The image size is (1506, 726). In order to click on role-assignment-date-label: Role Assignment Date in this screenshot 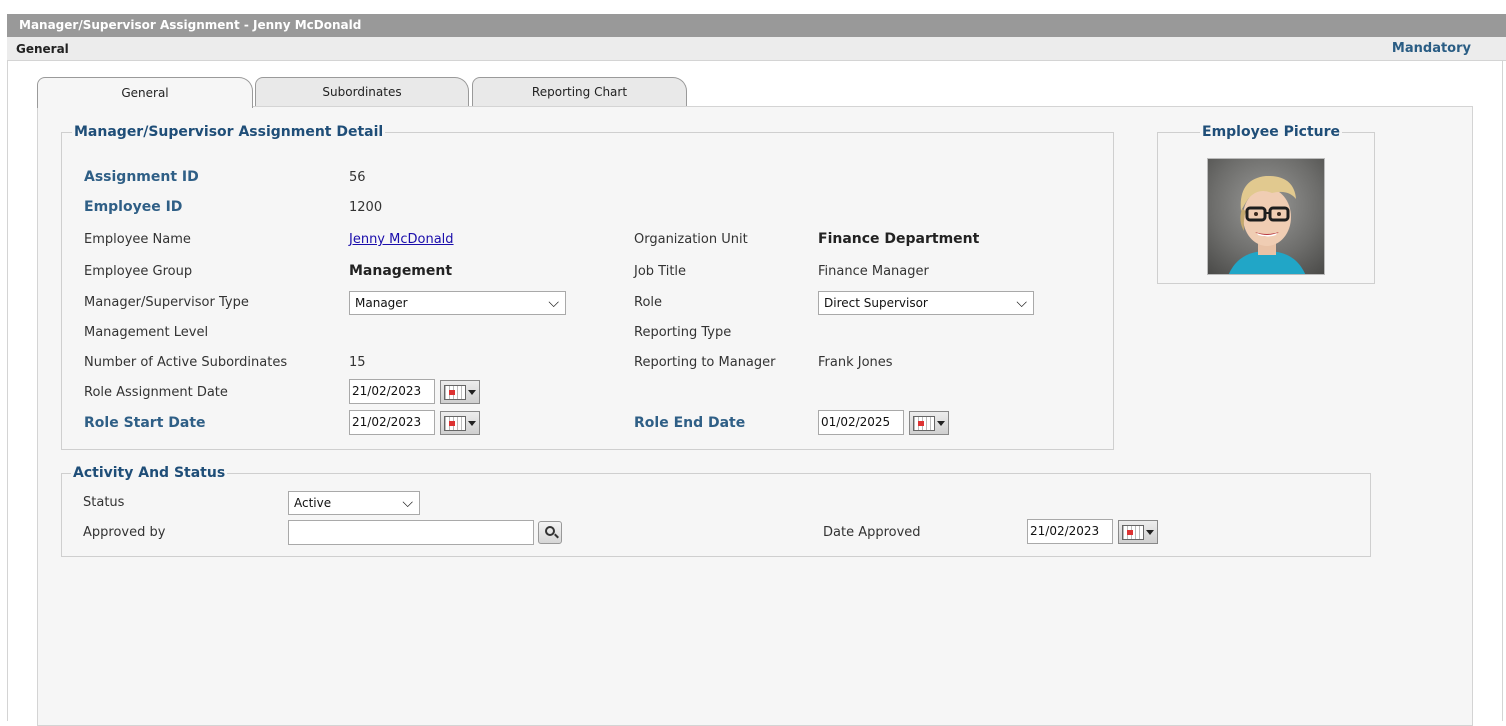, I will do `click(156, 392)`.